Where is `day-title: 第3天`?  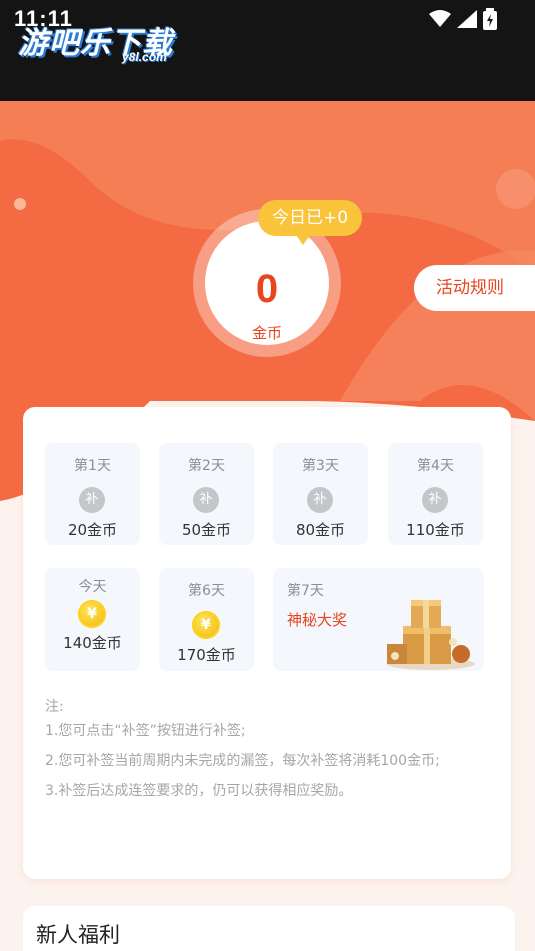 day-title: 第3天 is located at coordinates (320, 466).